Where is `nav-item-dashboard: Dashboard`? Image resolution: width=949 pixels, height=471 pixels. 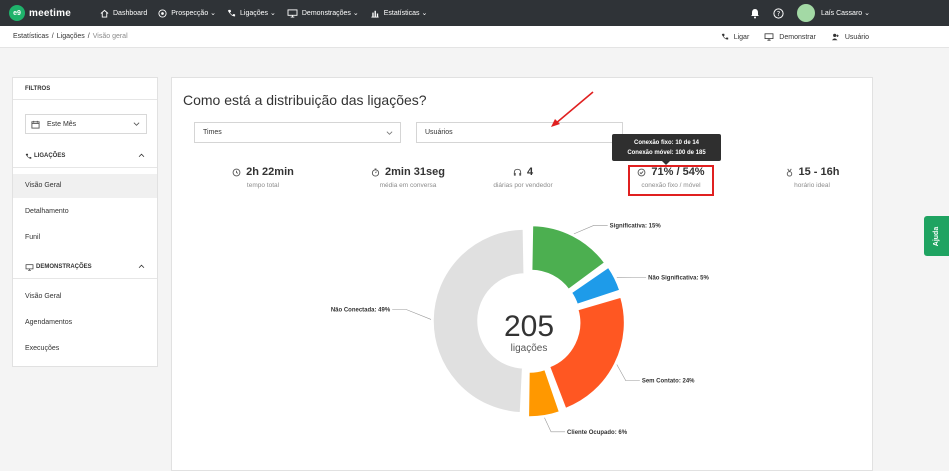
nav-item-dashboard: Dashboard is located at coordinates (123, 13).